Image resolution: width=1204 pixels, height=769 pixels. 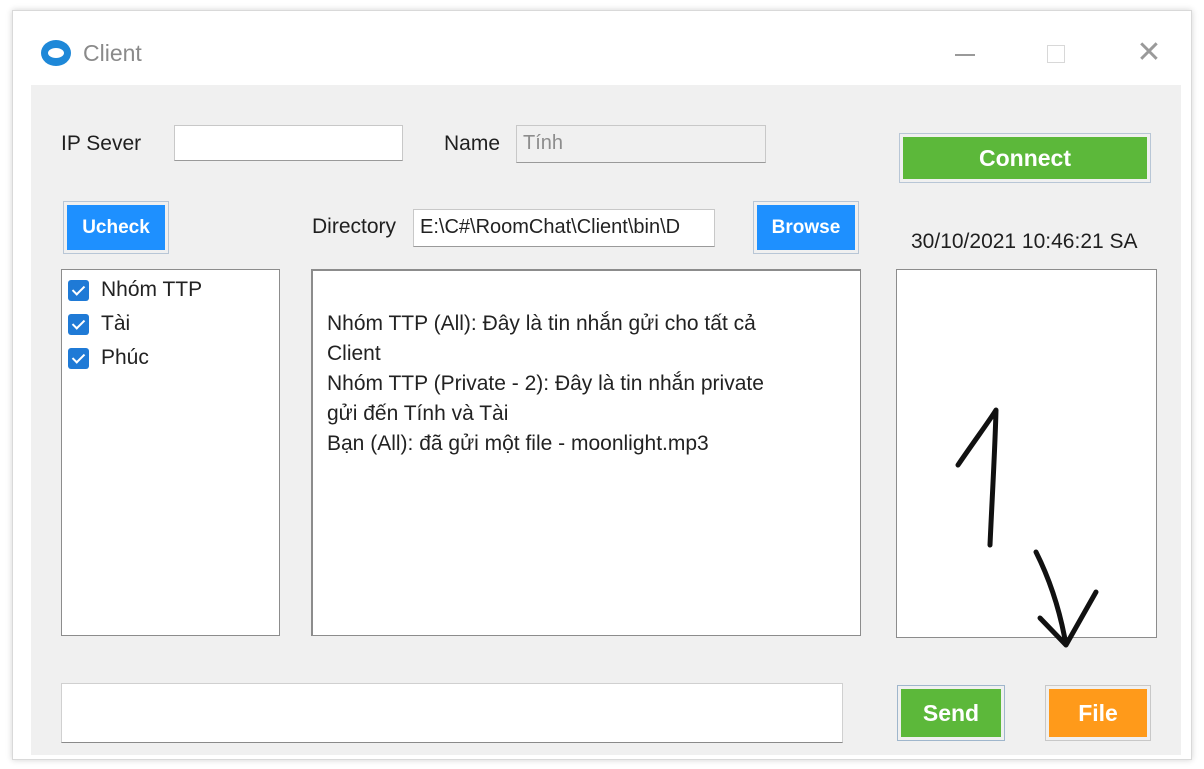 I want to click on message-line: gửi đến Tính và Tài, so click(x=418, y=413).